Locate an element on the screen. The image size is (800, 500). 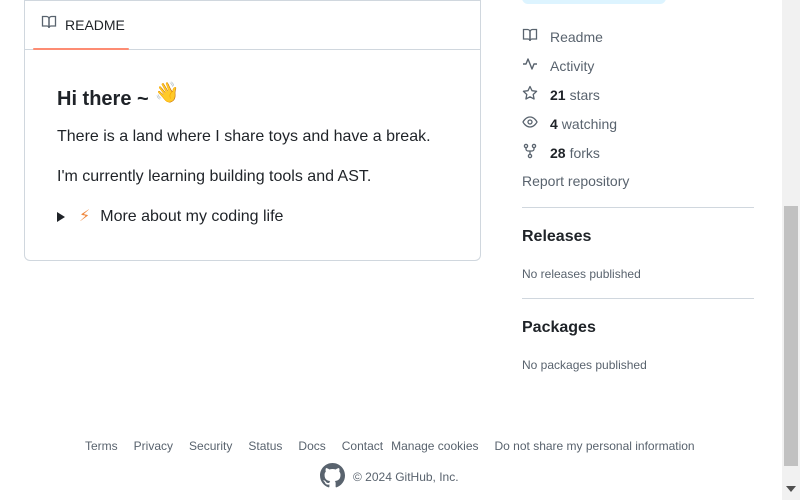
releases-heading: Releases is located at coordinates (556, 237).